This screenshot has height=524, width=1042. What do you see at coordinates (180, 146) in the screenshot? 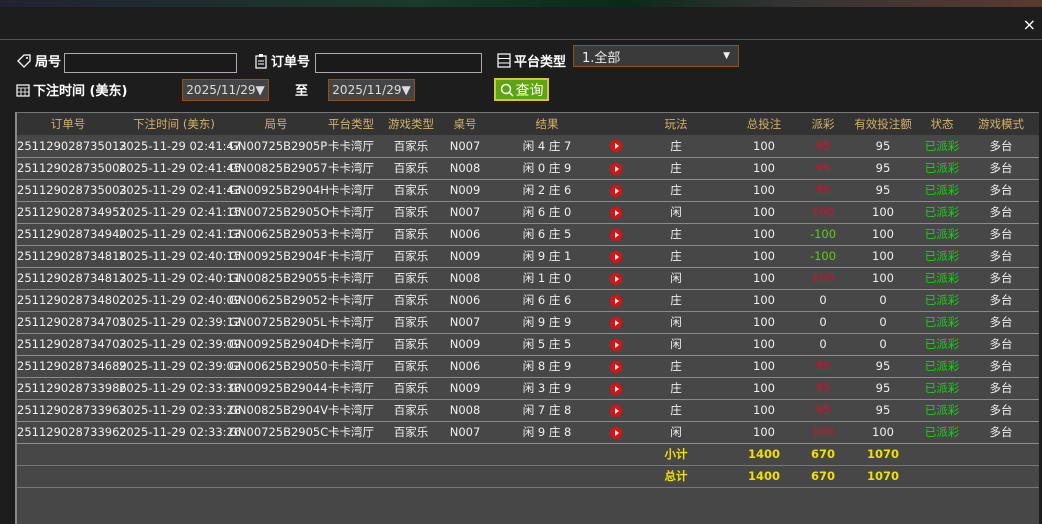
I see `bet-time-cell: 2025-11-29 02:41:47` at bounding box center [180, 146].